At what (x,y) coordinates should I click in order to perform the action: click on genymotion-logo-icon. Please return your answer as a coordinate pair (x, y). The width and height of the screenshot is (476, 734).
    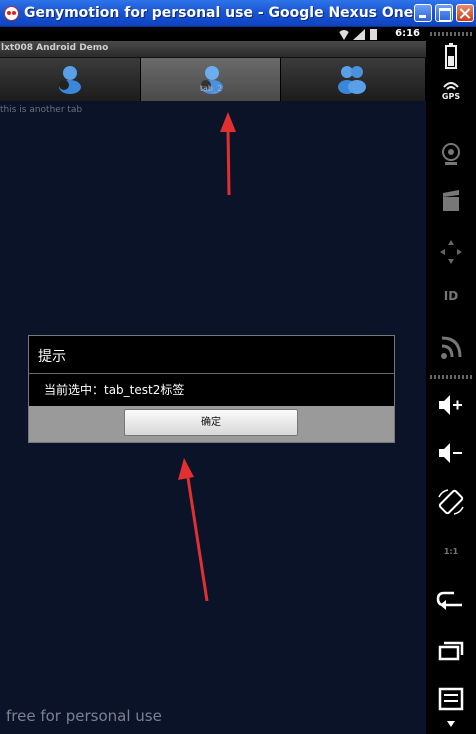
    Looking at the image, I should click on (11, 13).